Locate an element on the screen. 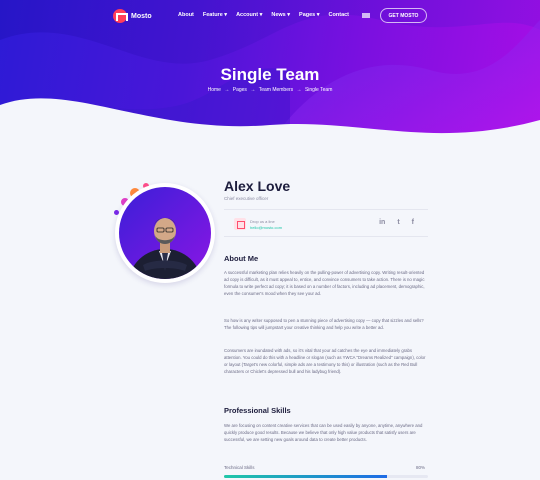  nav-item-about: About is located at coordinates (186, 15).